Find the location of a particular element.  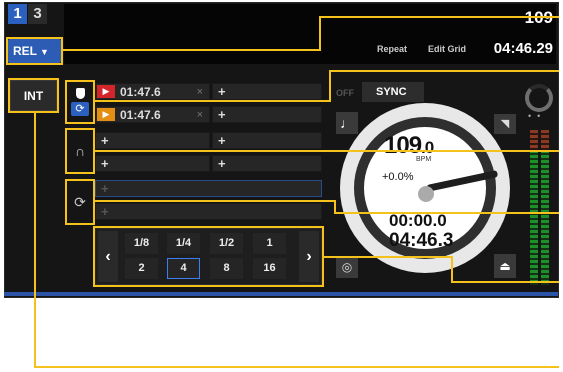

cue-slot-2: ▶ 01:47.6 × is located at coordinates (152, 114).